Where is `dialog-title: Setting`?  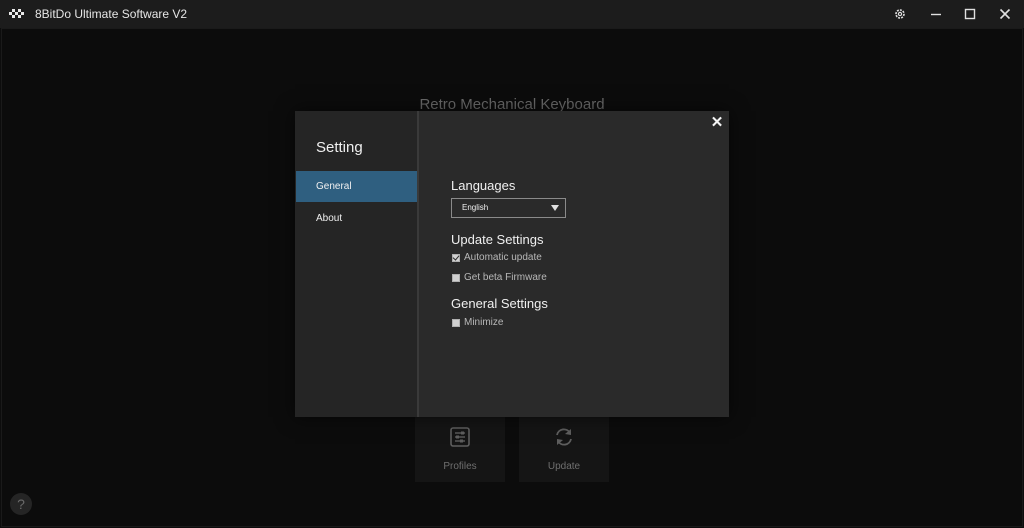 dialog-title: Setting is located at coordinates (339, 147).